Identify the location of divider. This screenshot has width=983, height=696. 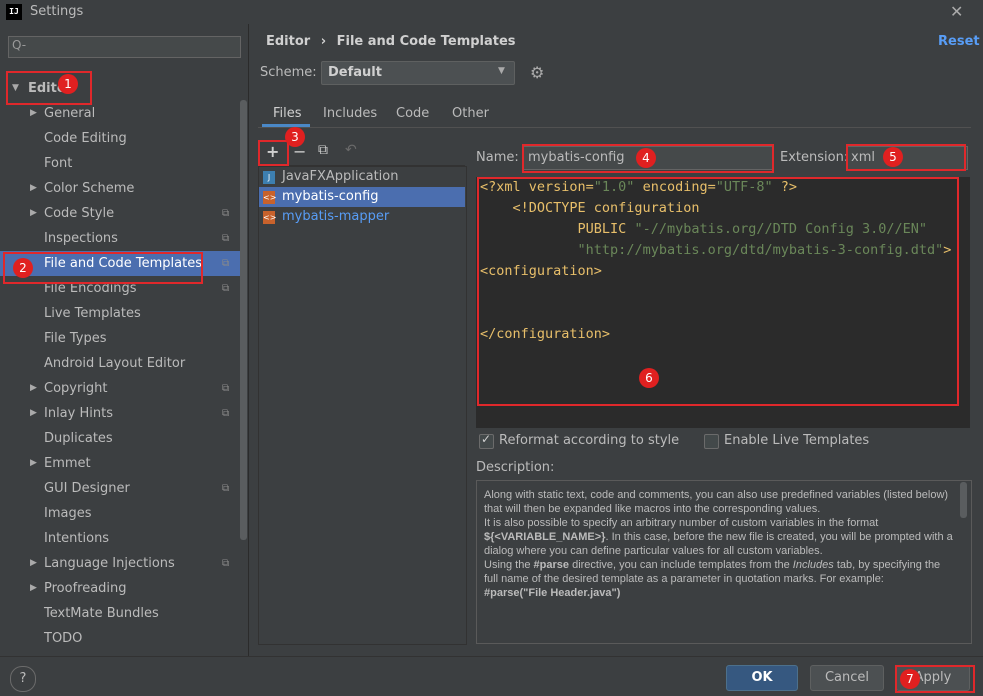
(248, 340).